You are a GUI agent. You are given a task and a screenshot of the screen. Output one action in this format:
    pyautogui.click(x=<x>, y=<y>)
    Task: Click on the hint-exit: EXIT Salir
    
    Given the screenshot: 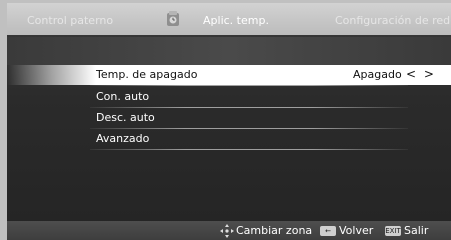 What is the action you would take?
    pyautogui.click(x=406, y=230)
    